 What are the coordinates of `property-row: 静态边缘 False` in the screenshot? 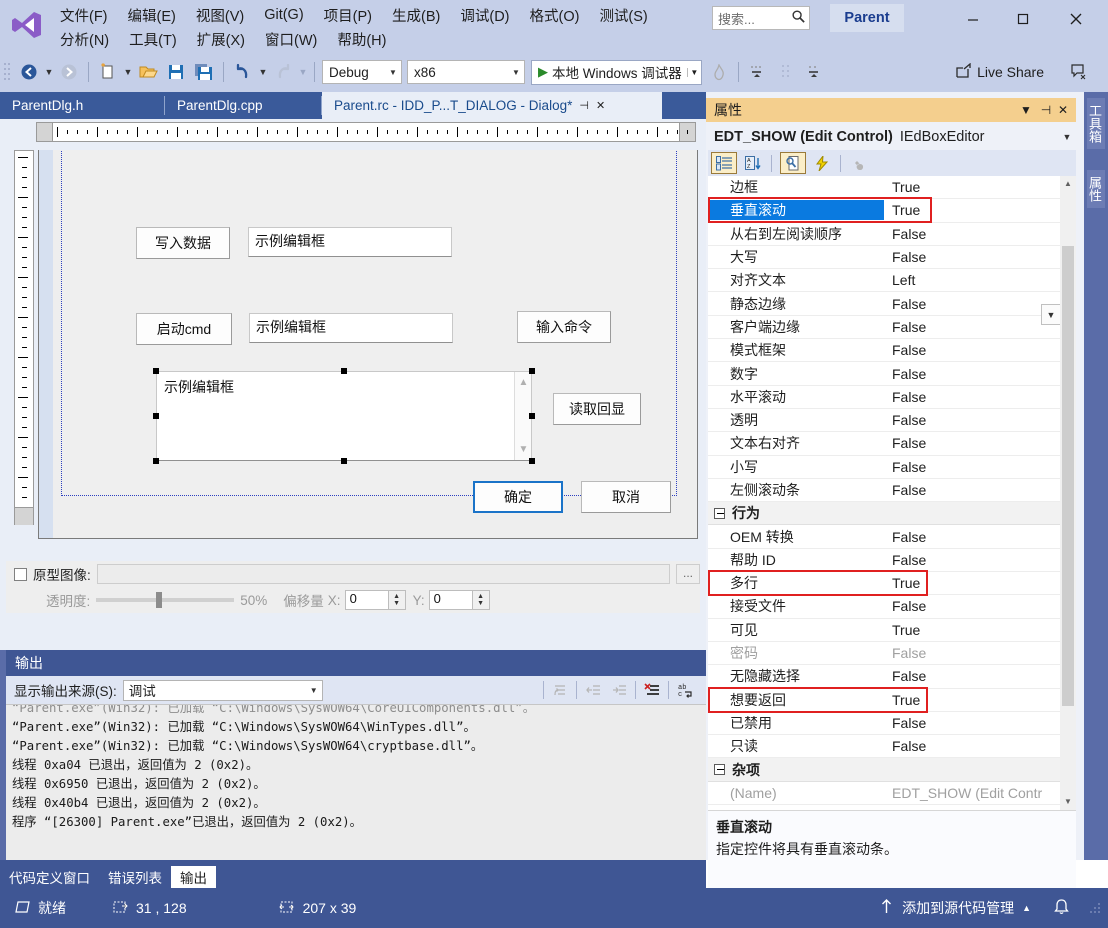 It's located at (884, 304).